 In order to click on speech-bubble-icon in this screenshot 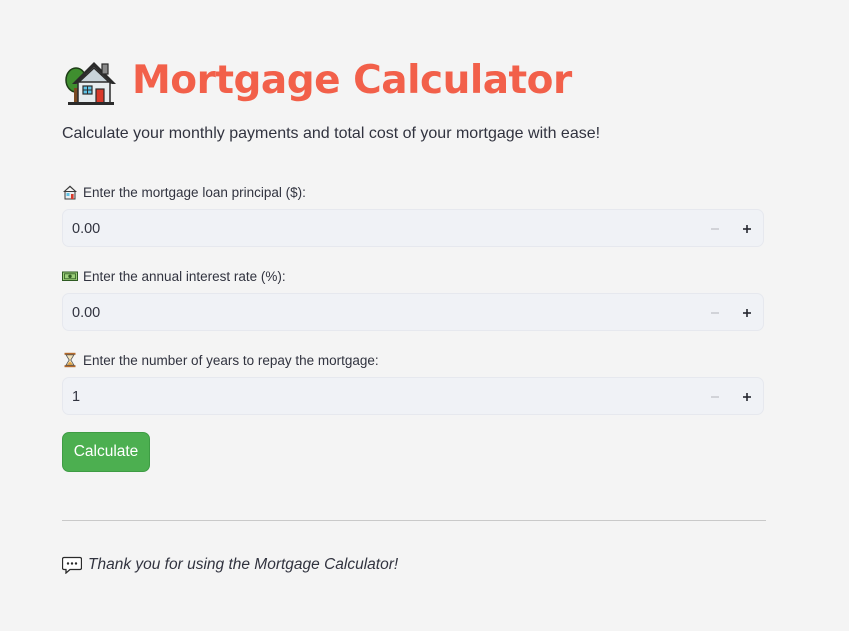, I will do `click(72, 565)`.